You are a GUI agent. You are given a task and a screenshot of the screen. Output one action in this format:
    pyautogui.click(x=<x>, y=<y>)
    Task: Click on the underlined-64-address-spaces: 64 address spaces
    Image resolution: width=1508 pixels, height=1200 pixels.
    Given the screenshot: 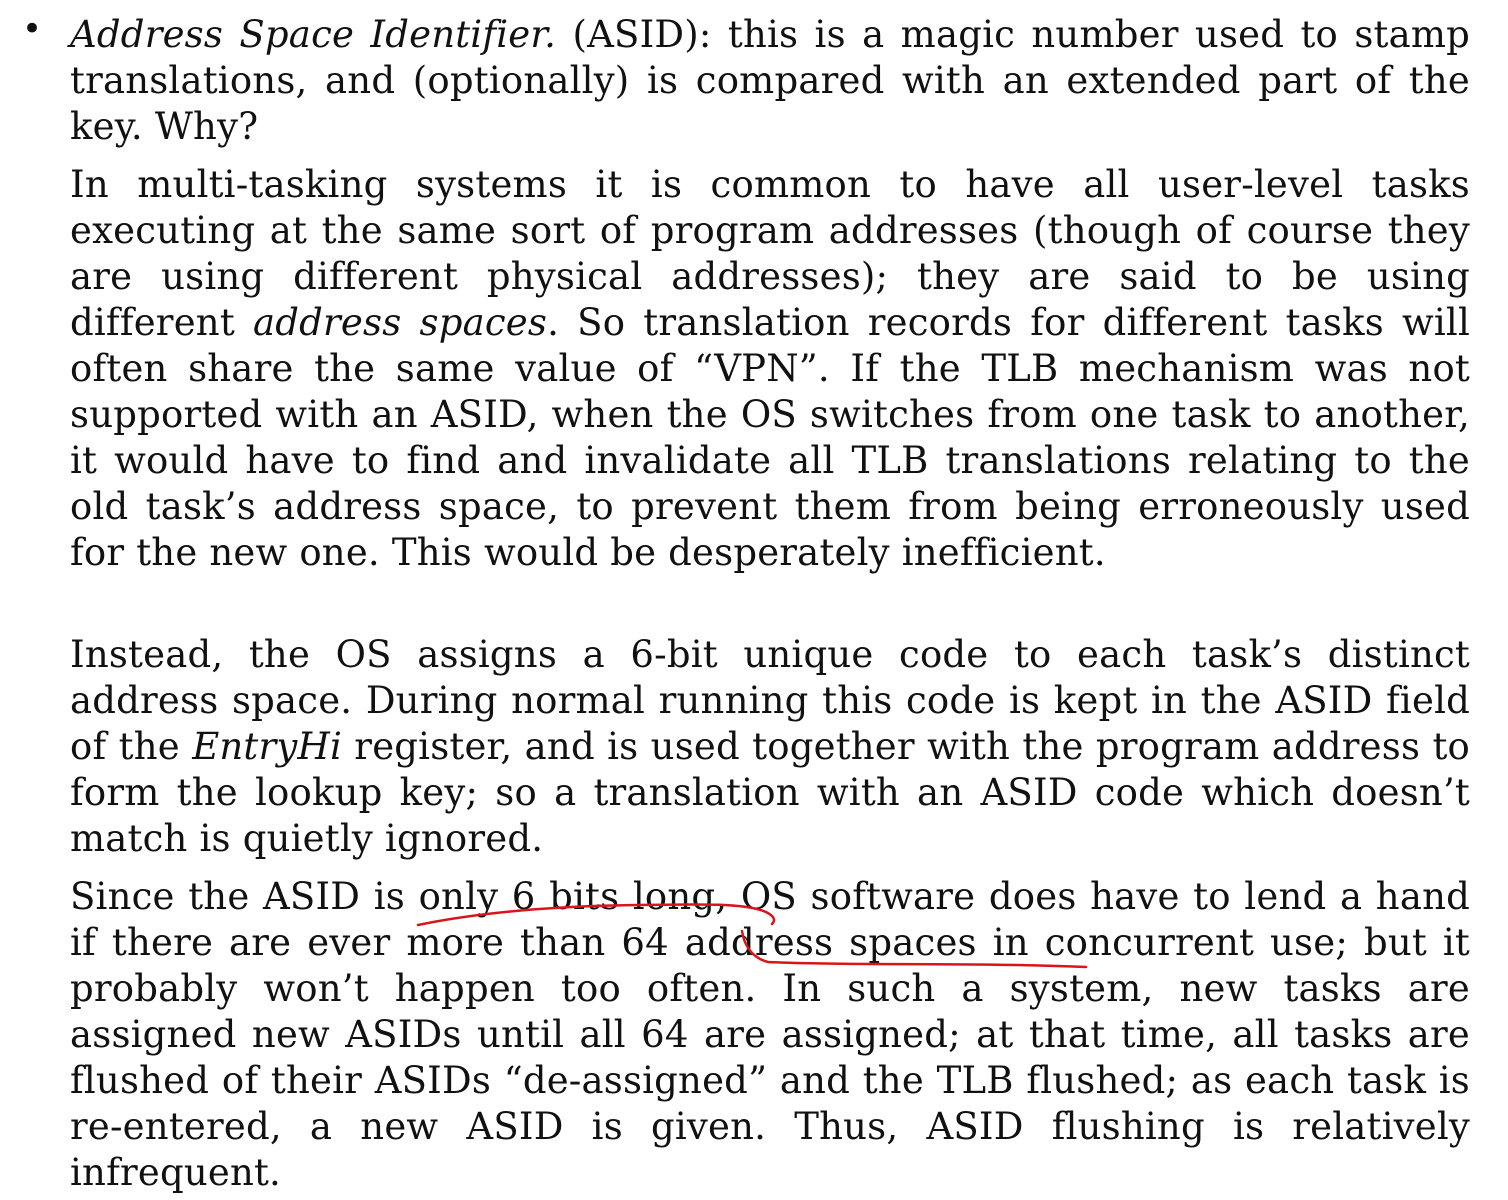 What is the action you would take?
    pyautogui.click(x=799, y=942)
    